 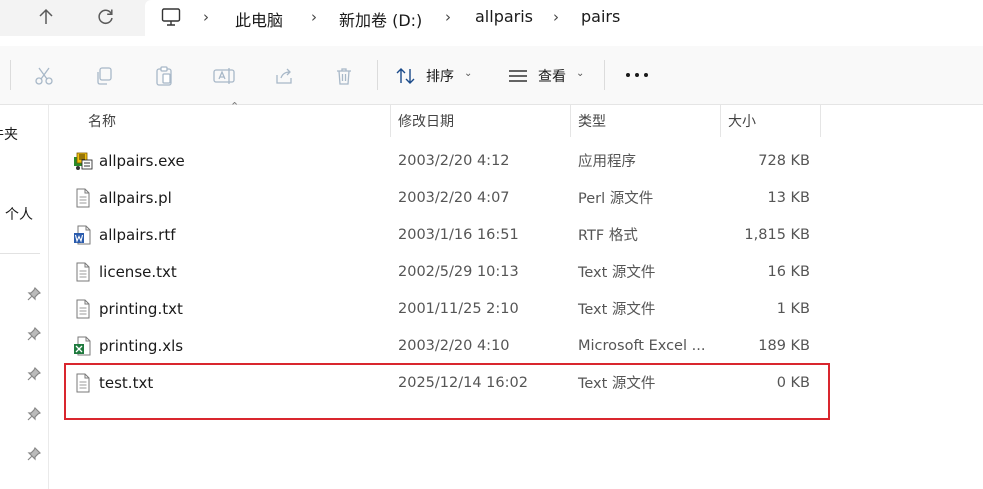 I want to click on file-row: allpairs.exe 2003/2/20 4:12 应用程序 728 KB, so click(x=447, y=160).